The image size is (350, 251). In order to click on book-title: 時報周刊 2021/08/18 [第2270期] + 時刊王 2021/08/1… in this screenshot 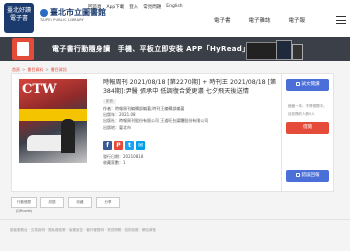, I will do `click(190, 87)`.